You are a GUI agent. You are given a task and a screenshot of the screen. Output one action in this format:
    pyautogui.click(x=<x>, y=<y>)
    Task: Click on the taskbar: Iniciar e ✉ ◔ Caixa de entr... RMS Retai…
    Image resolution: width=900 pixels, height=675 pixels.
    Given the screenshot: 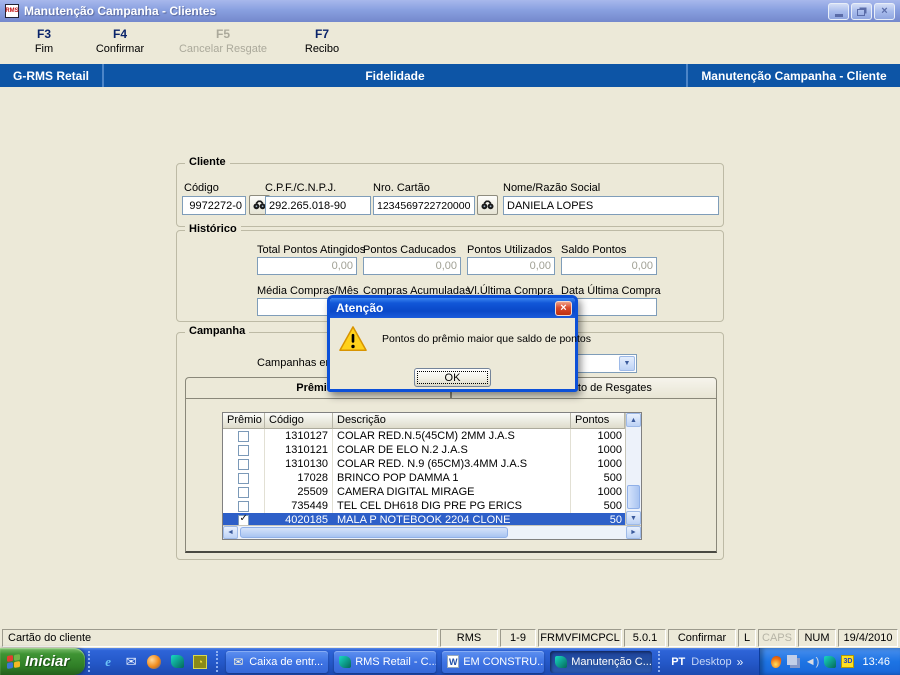 What is the action you would take?
    pyautogui.click(x=450, y=661)
    